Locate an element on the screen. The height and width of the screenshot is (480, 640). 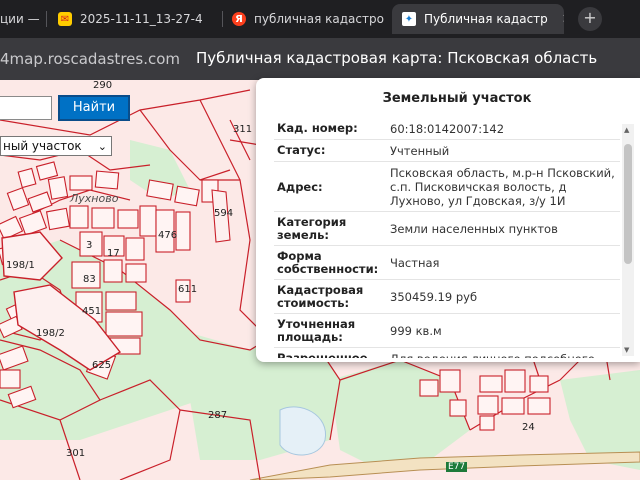
tab-1: ции — is located at coordinates (23, 19).